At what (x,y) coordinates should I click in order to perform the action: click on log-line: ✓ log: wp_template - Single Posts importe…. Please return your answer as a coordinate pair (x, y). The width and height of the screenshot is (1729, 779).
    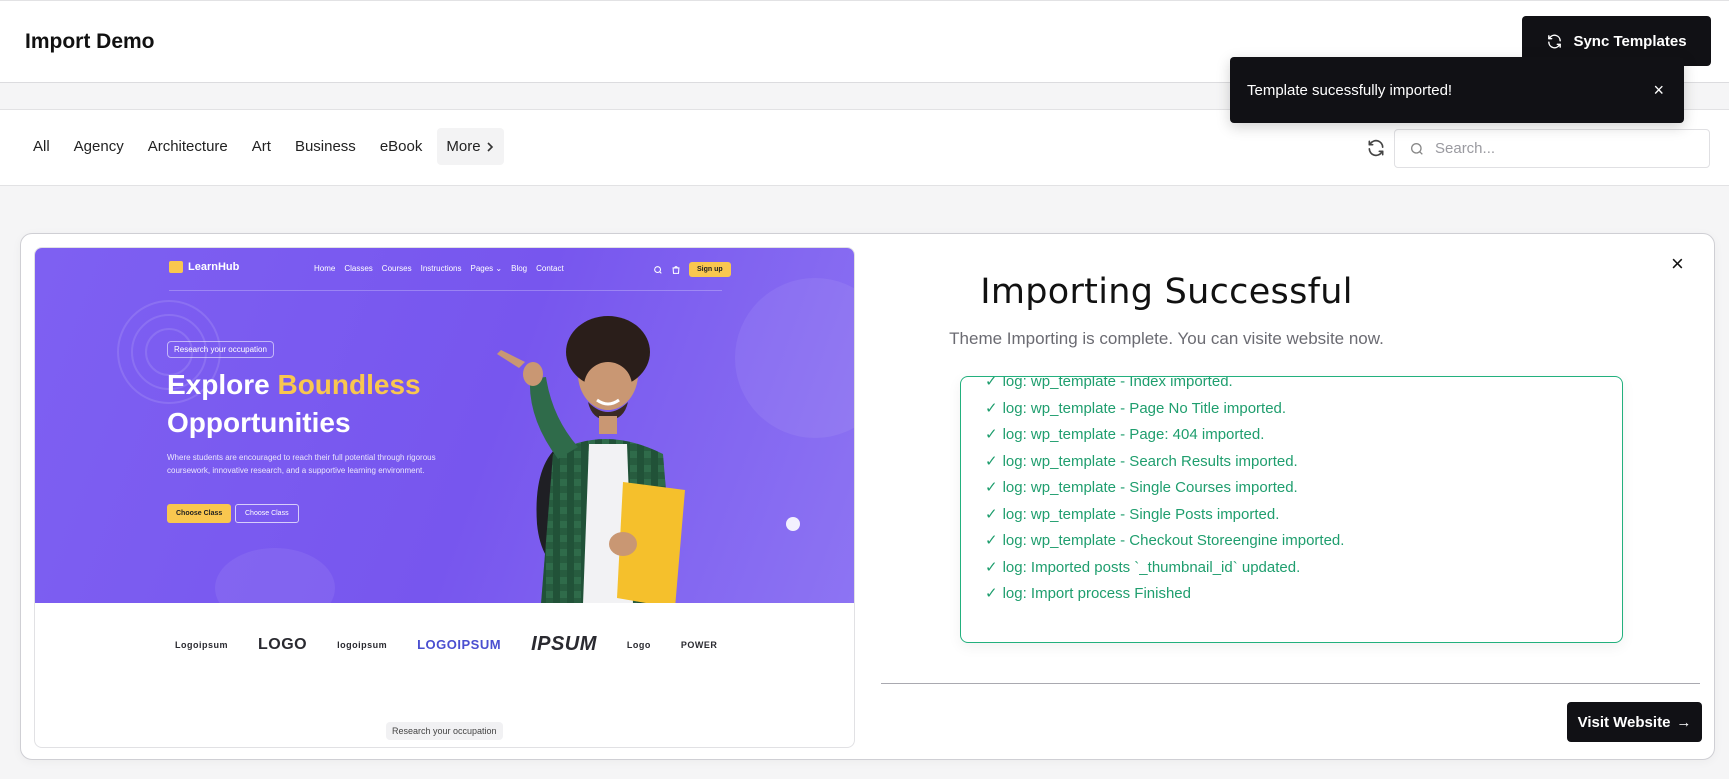
    Looking at the image, I should click on (1164, 515).